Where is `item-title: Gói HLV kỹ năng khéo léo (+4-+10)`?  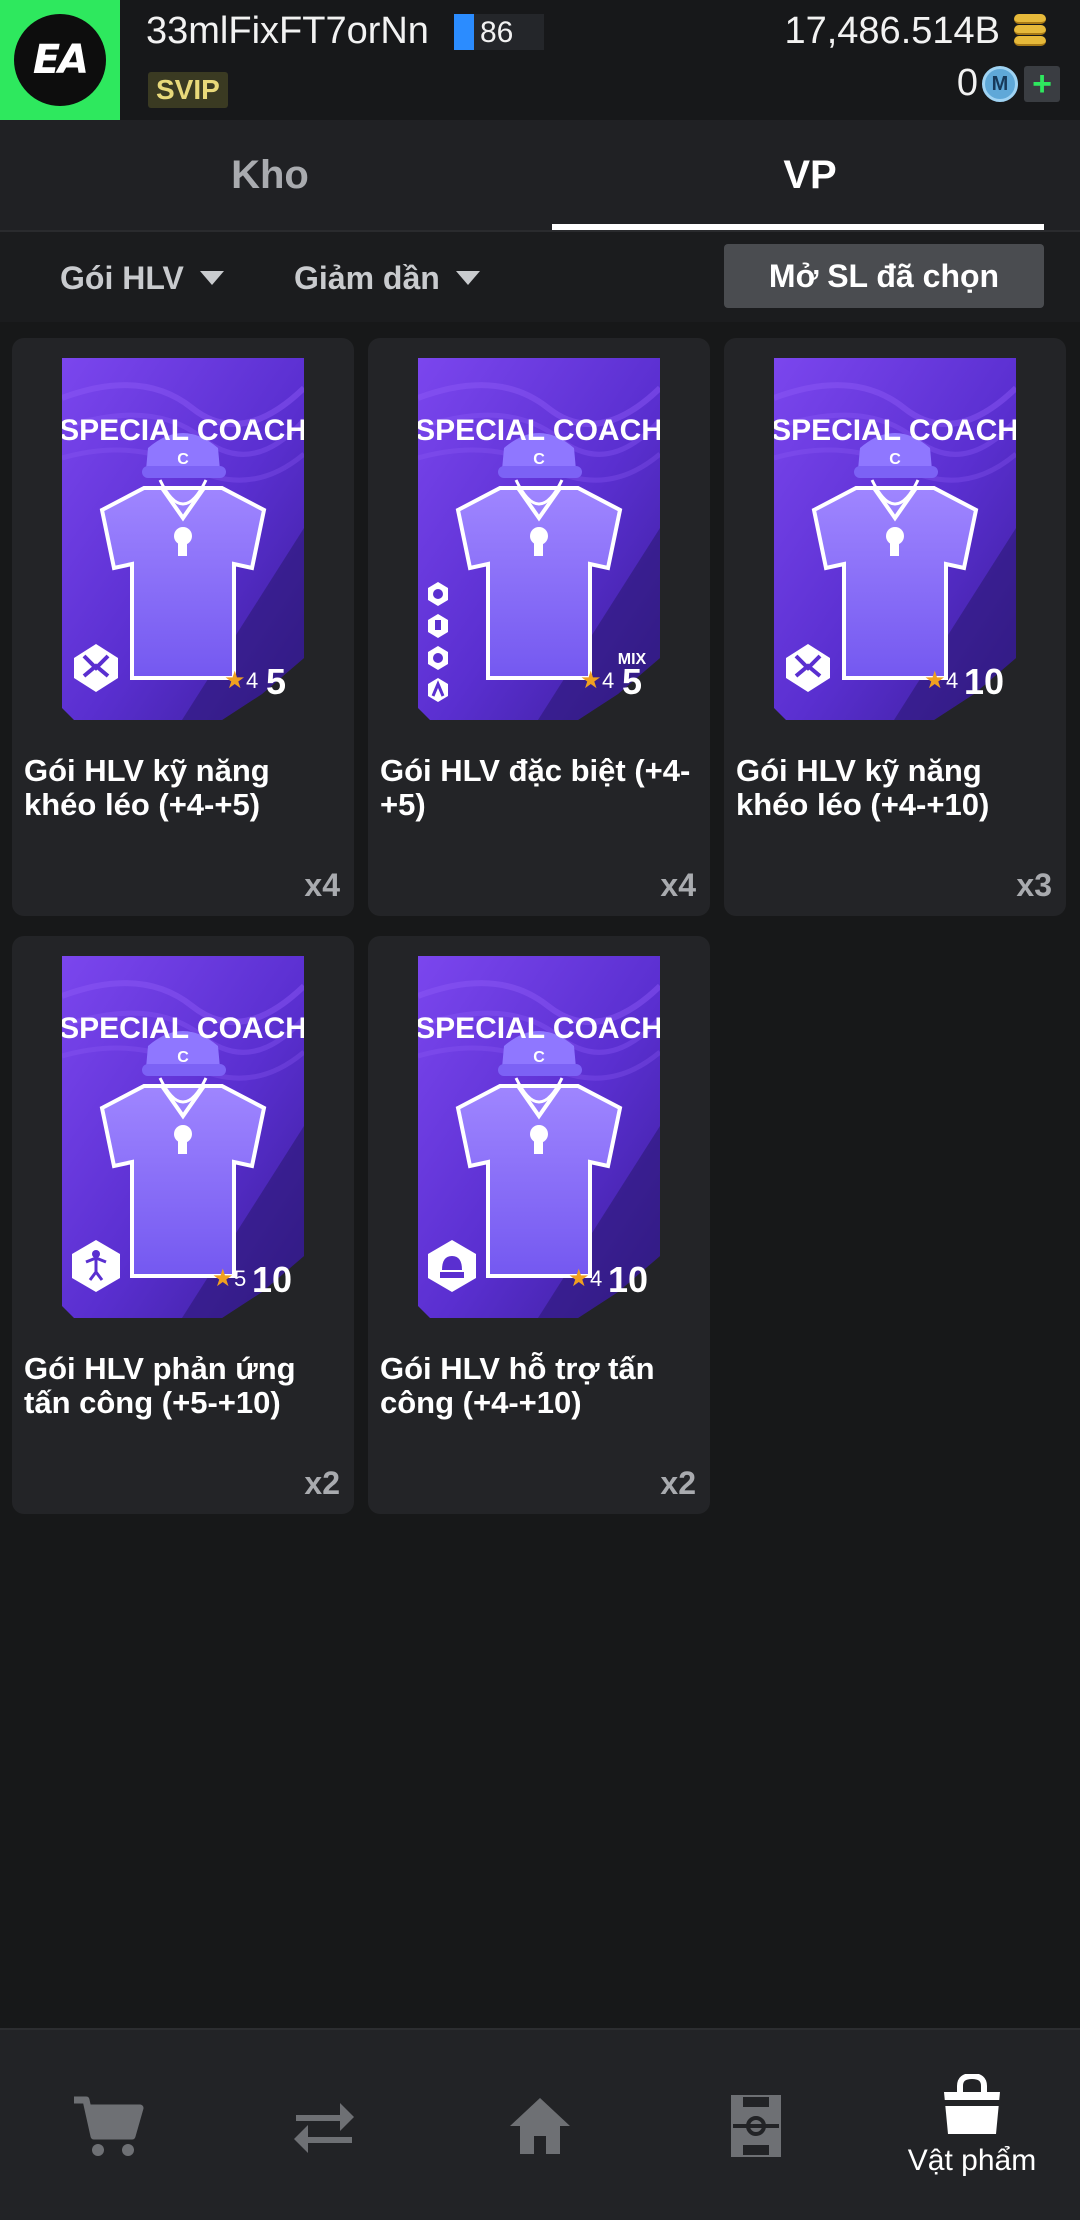
item-title: Gói HLV kỹ năng khéo léo (+4-+10) is located at coordinates (863, 787).